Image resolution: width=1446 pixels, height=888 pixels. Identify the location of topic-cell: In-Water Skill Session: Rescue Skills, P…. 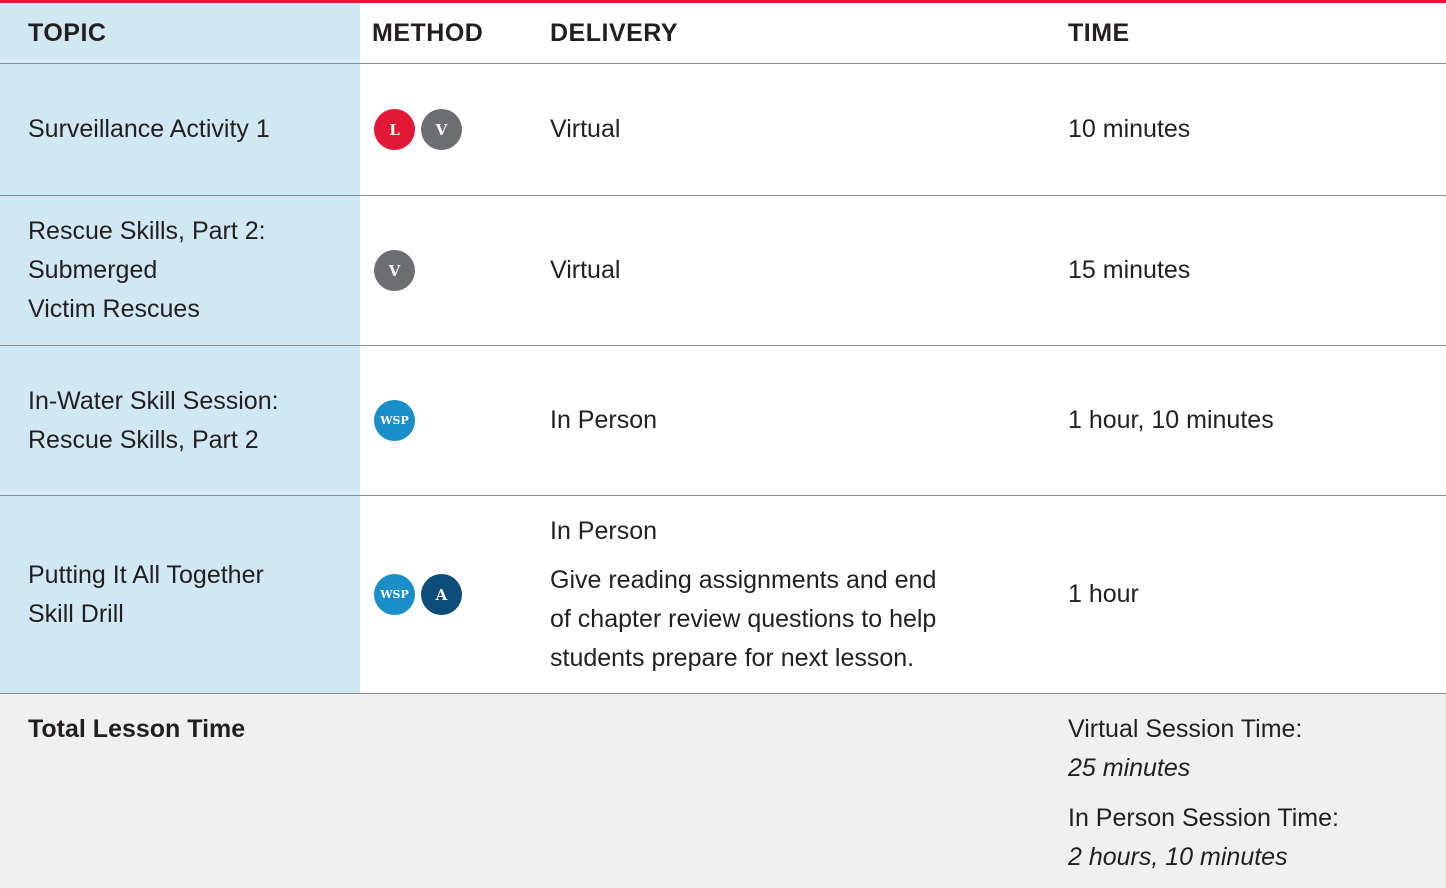
(180, 420).